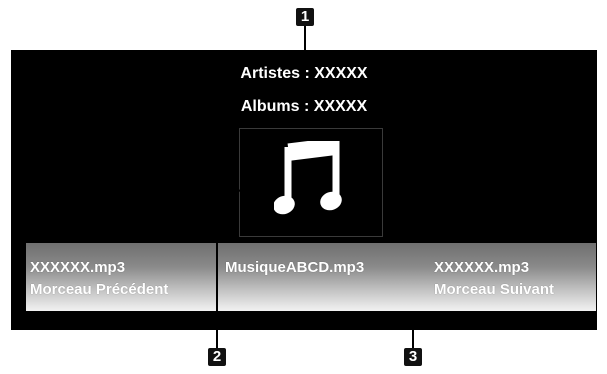 The width and height of the screenshot is (607, 374). What do you see at coordinates (77, 267) in the screenshot?
I see `previous-track-file: XXXXXX.mp3` at bounding box center [77, 267].